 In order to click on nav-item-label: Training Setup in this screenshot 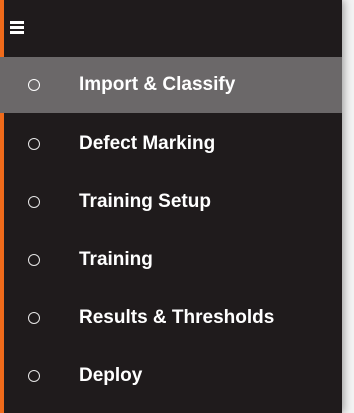, I will do `click(145, 201)`.